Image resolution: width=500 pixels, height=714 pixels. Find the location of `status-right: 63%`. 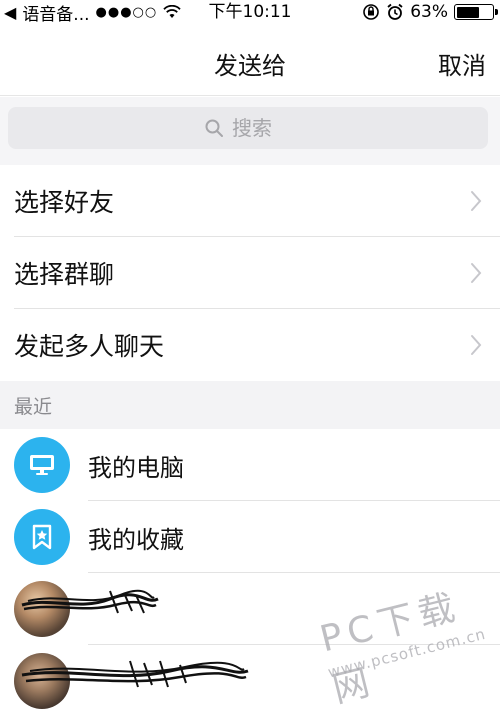

status-right: 63% is located at coordinates (430, 12).